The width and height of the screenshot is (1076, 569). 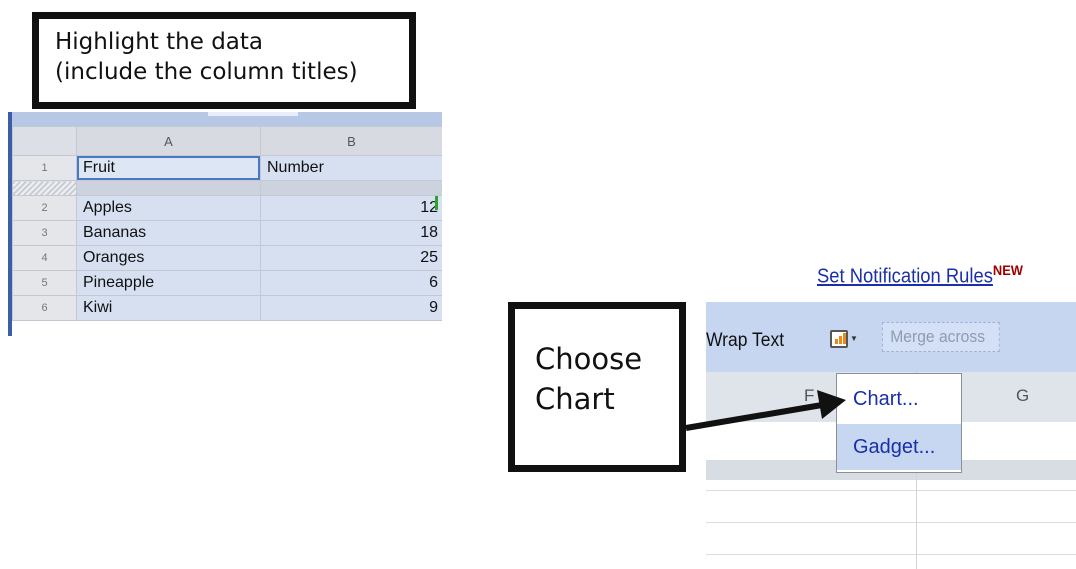 I want to click on callout-line: Choose, so click(x=589, y=359).